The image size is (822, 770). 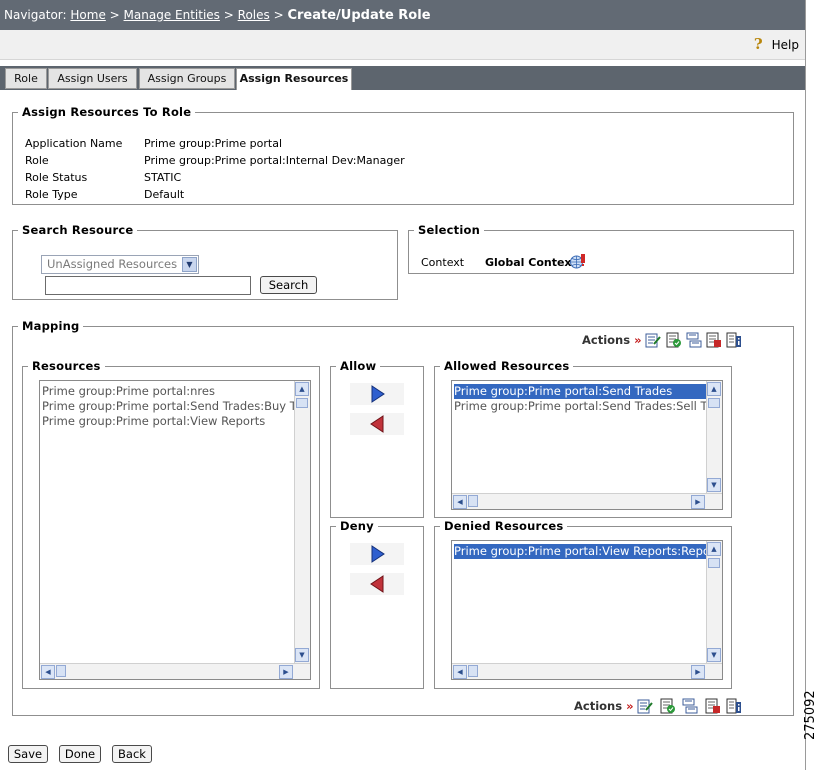 What do you see at coordinates (26, 78) in the screenshot?
I see `tab-role: Role` at bounding box center [26, 78].